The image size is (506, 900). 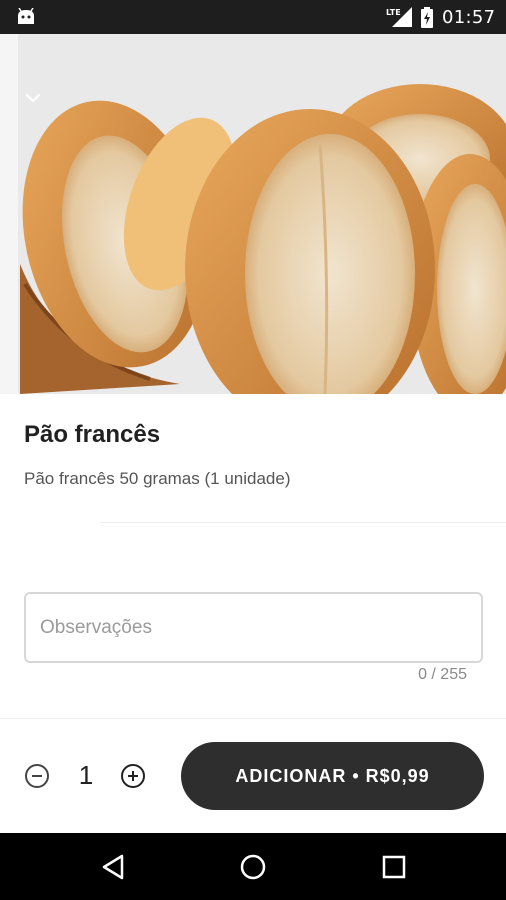 What do you see at coordinates (157, 478) in the screenshot?
I see `product-description: Pão francês 50 gramas (1 unidade)` at bounding box center [157, 478].